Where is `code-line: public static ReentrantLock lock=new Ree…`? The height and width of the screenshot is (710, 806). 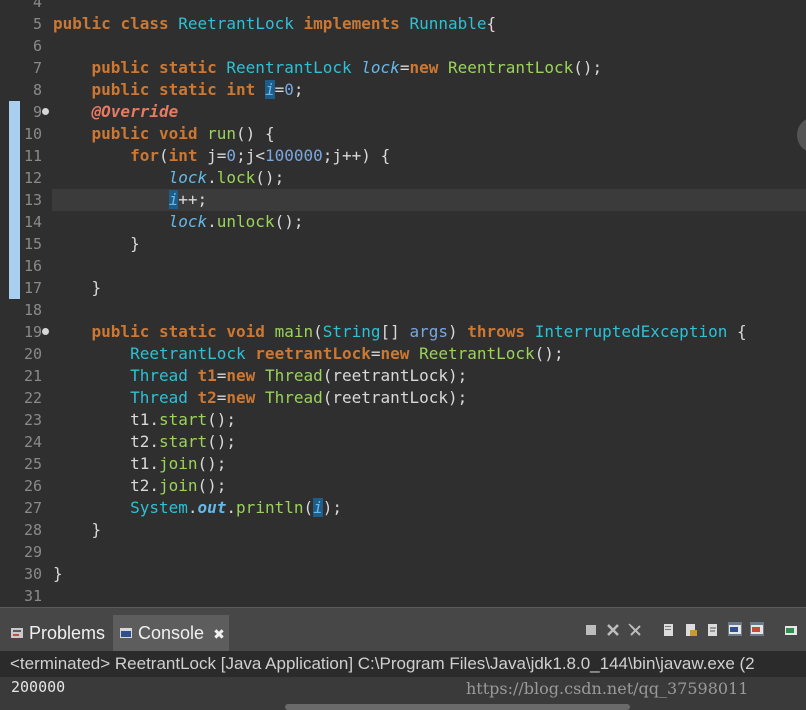 code-line: public static ReentrantLock lock=new Ree… is located at coordinates (328, 68).